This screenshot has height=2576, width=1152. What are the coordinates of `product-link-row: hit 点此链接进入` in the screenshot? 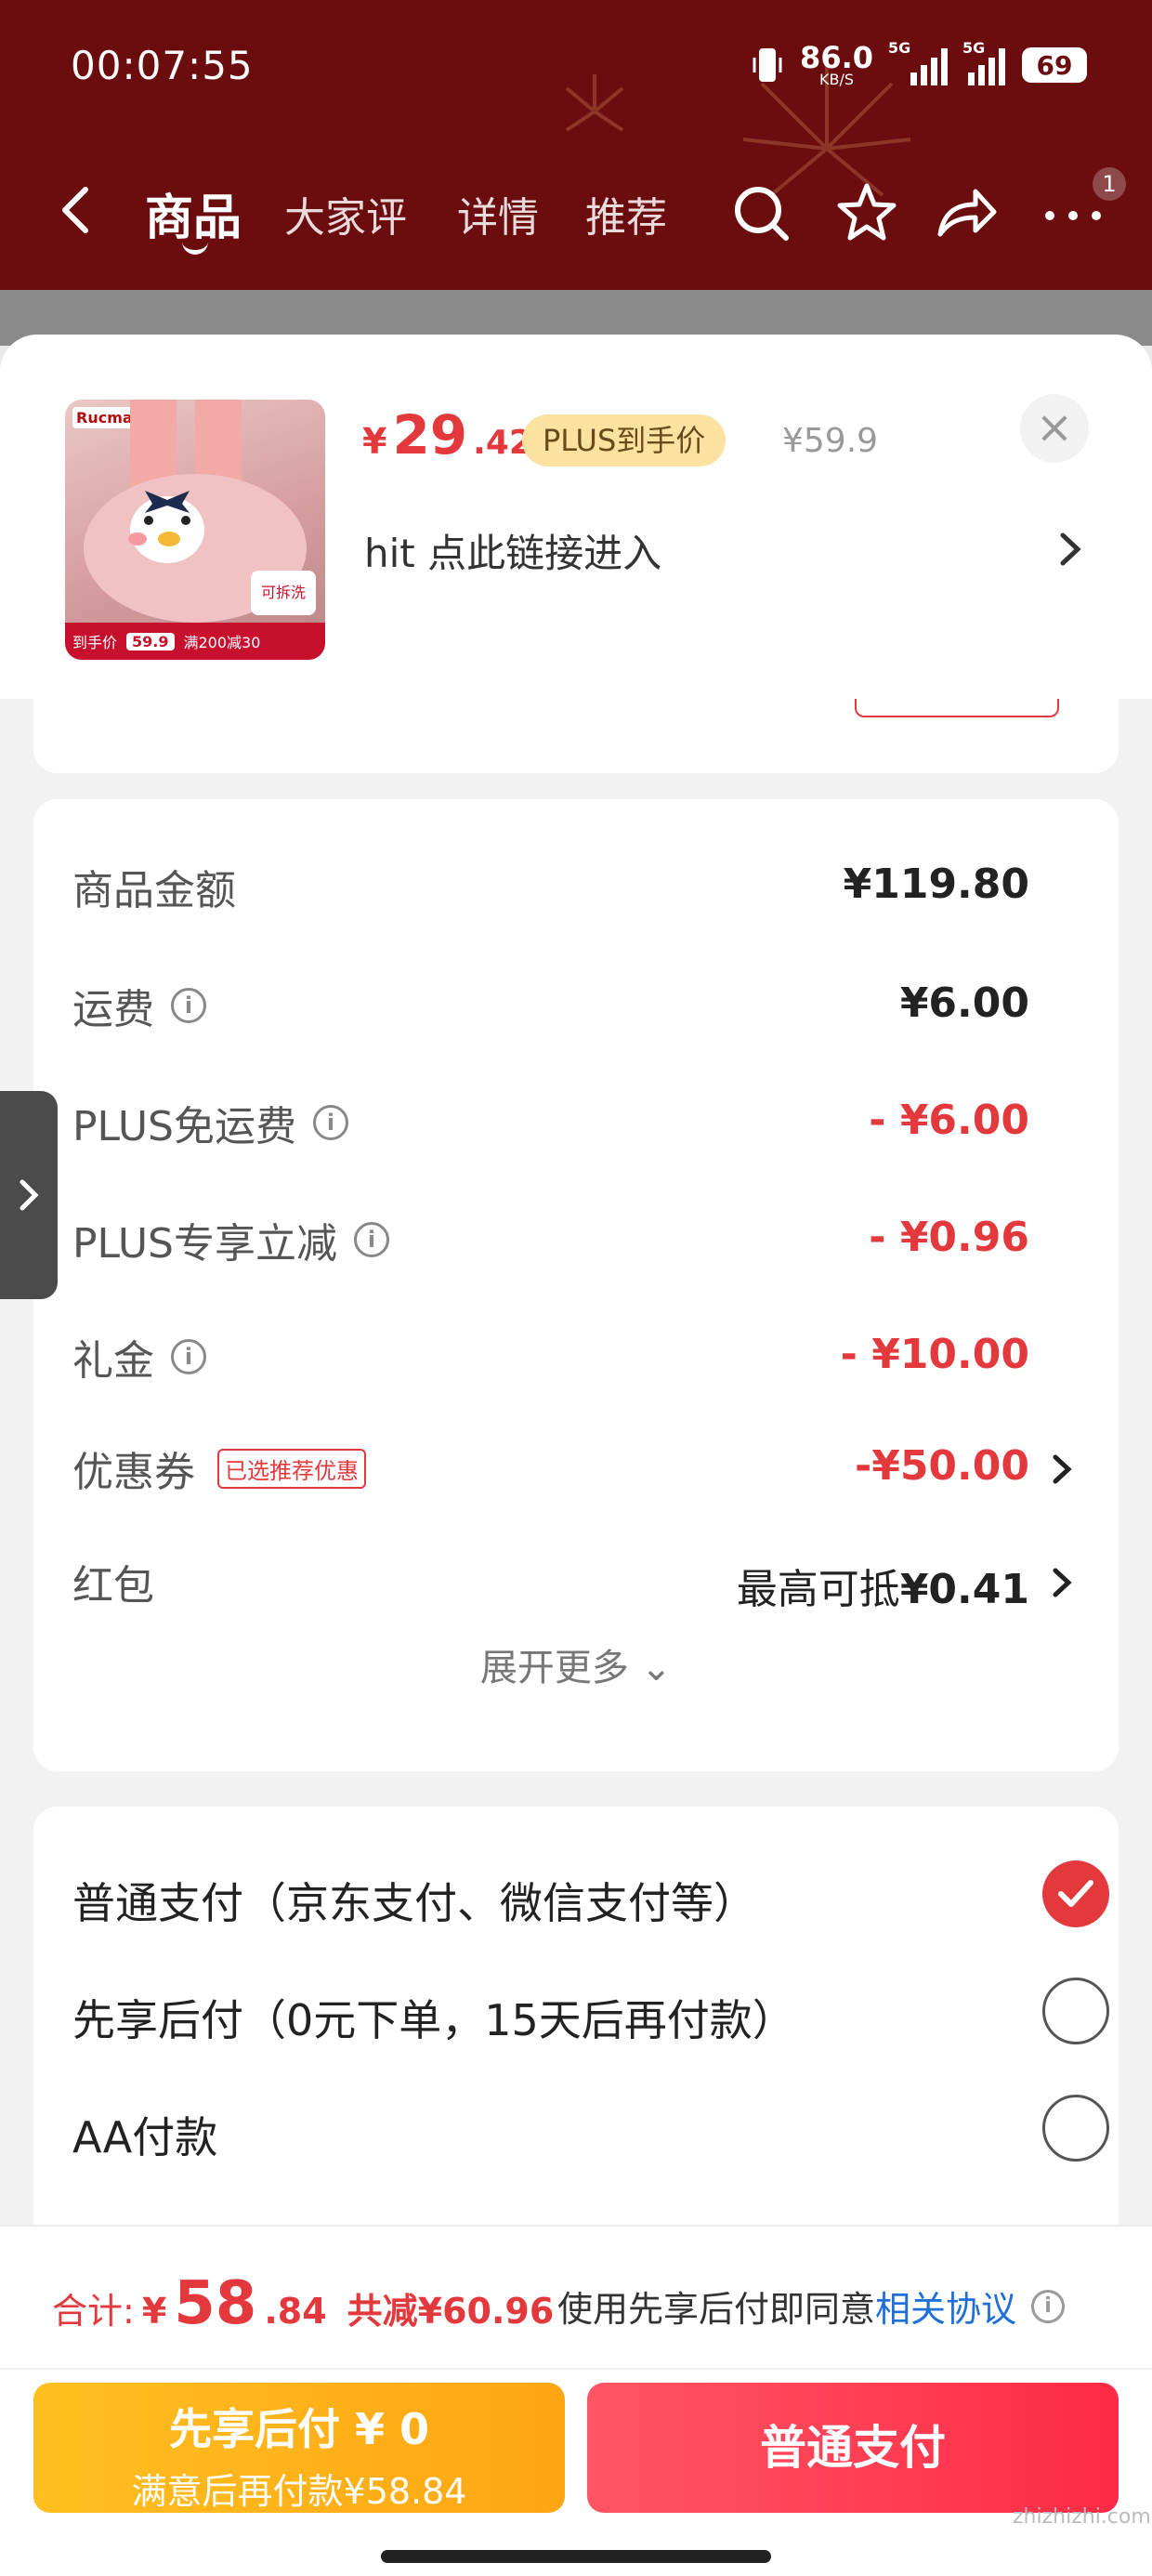 It's located at (726, 550).